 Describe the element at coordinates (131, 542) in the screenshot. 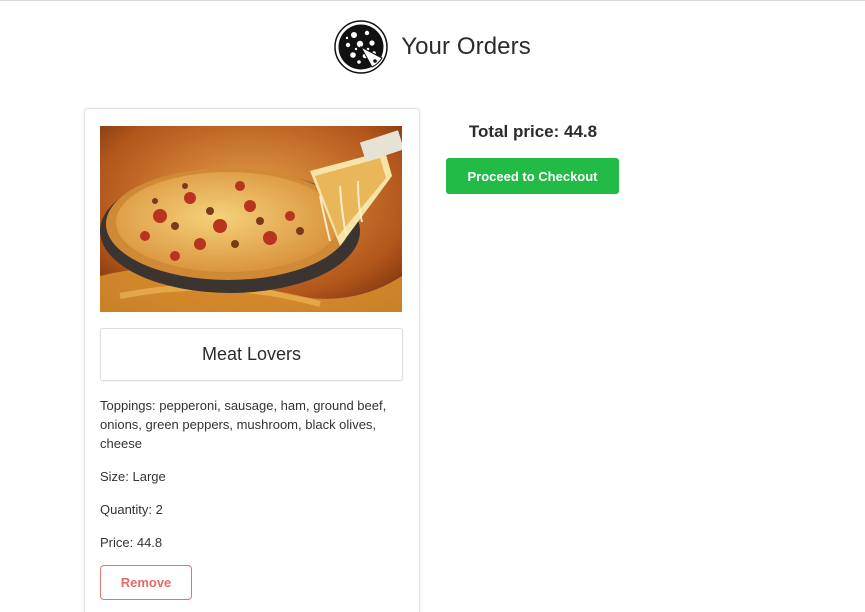

I see `price-text: Price: 44.8` at that location.